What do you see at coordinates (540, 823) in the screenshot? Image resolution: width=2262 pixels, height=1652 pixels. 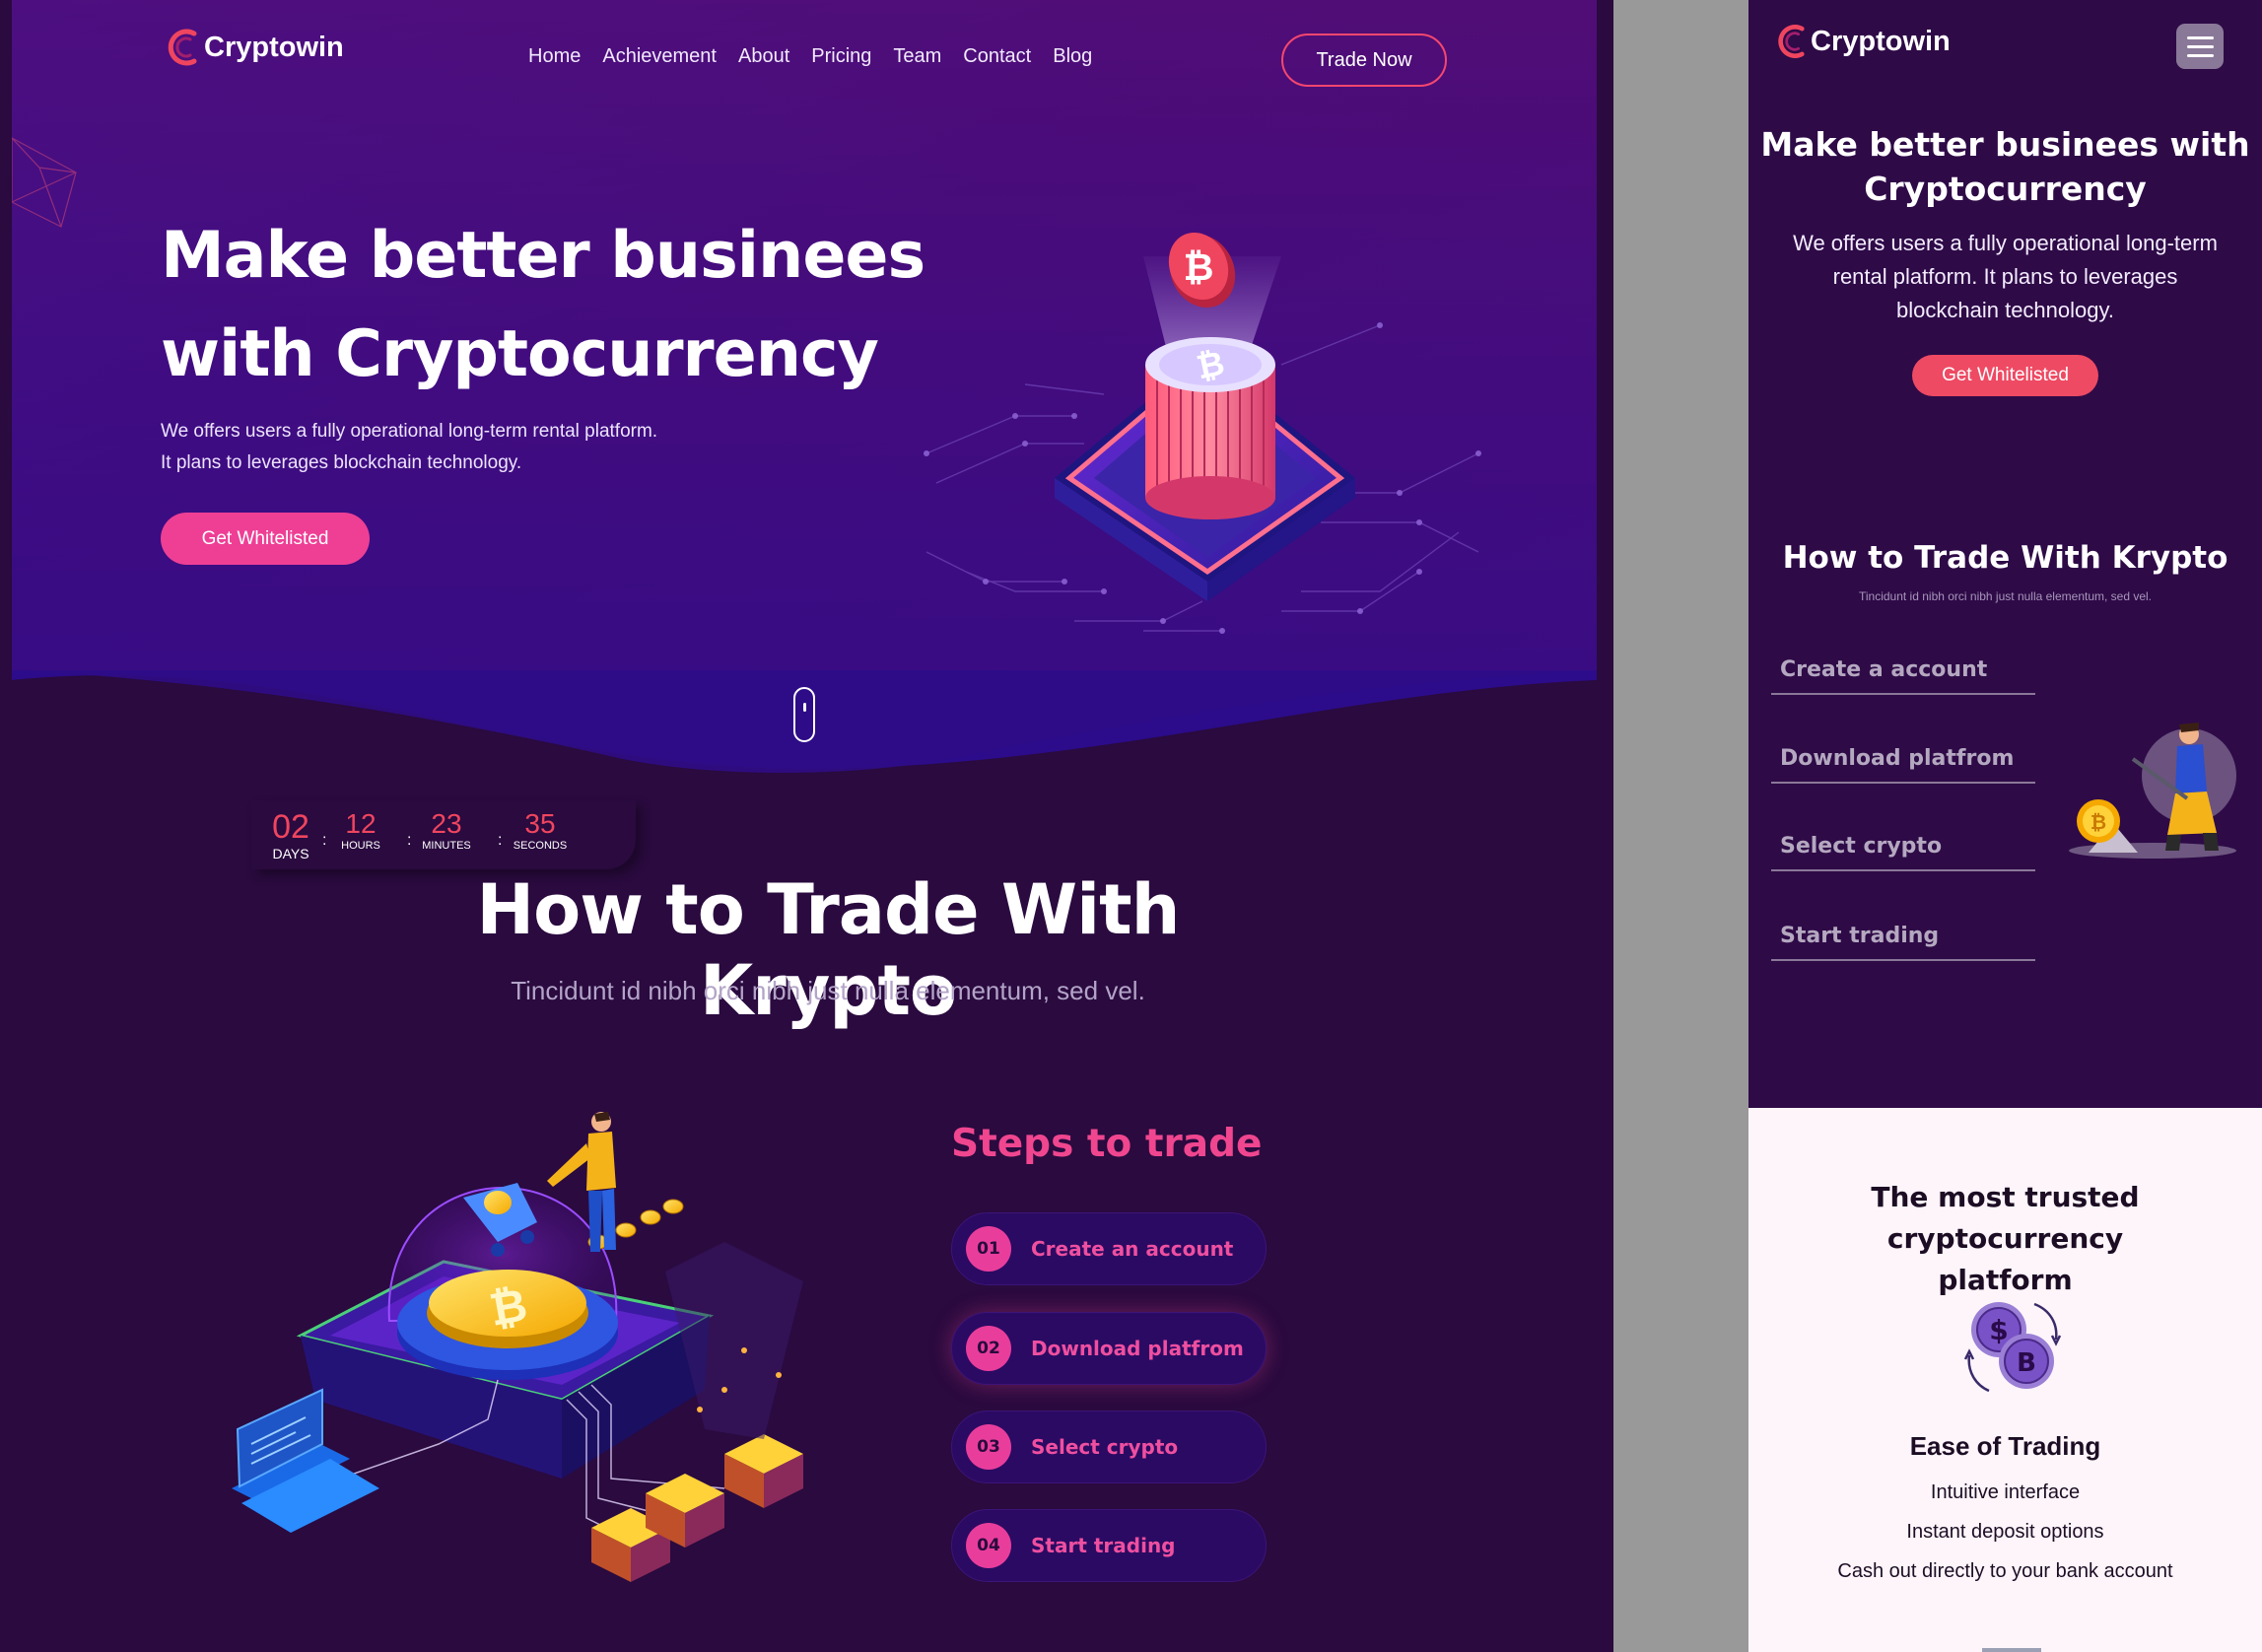 I see `countdown-seconds-value: 35` at bounding box center [540, 823].